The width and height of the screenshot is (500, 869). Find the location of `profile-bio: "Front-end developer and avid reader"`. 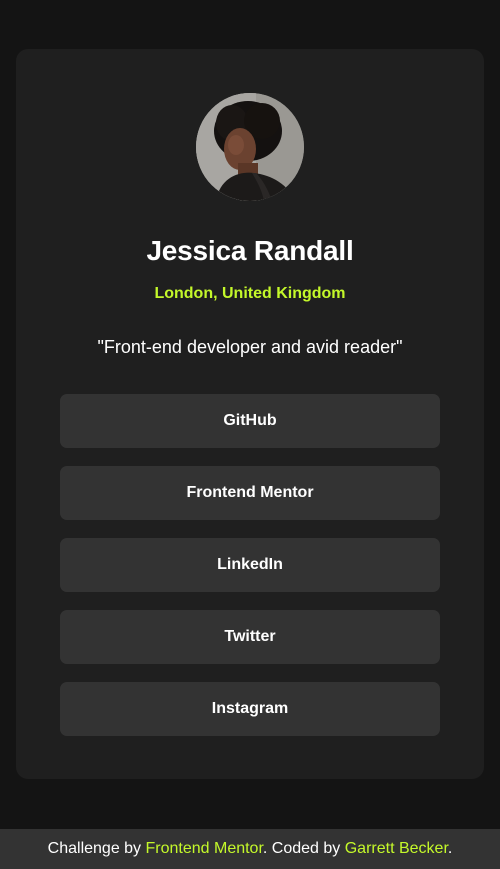

profile-bio: "Front-end developer and avid reader" is located at coordinates (250, 347).